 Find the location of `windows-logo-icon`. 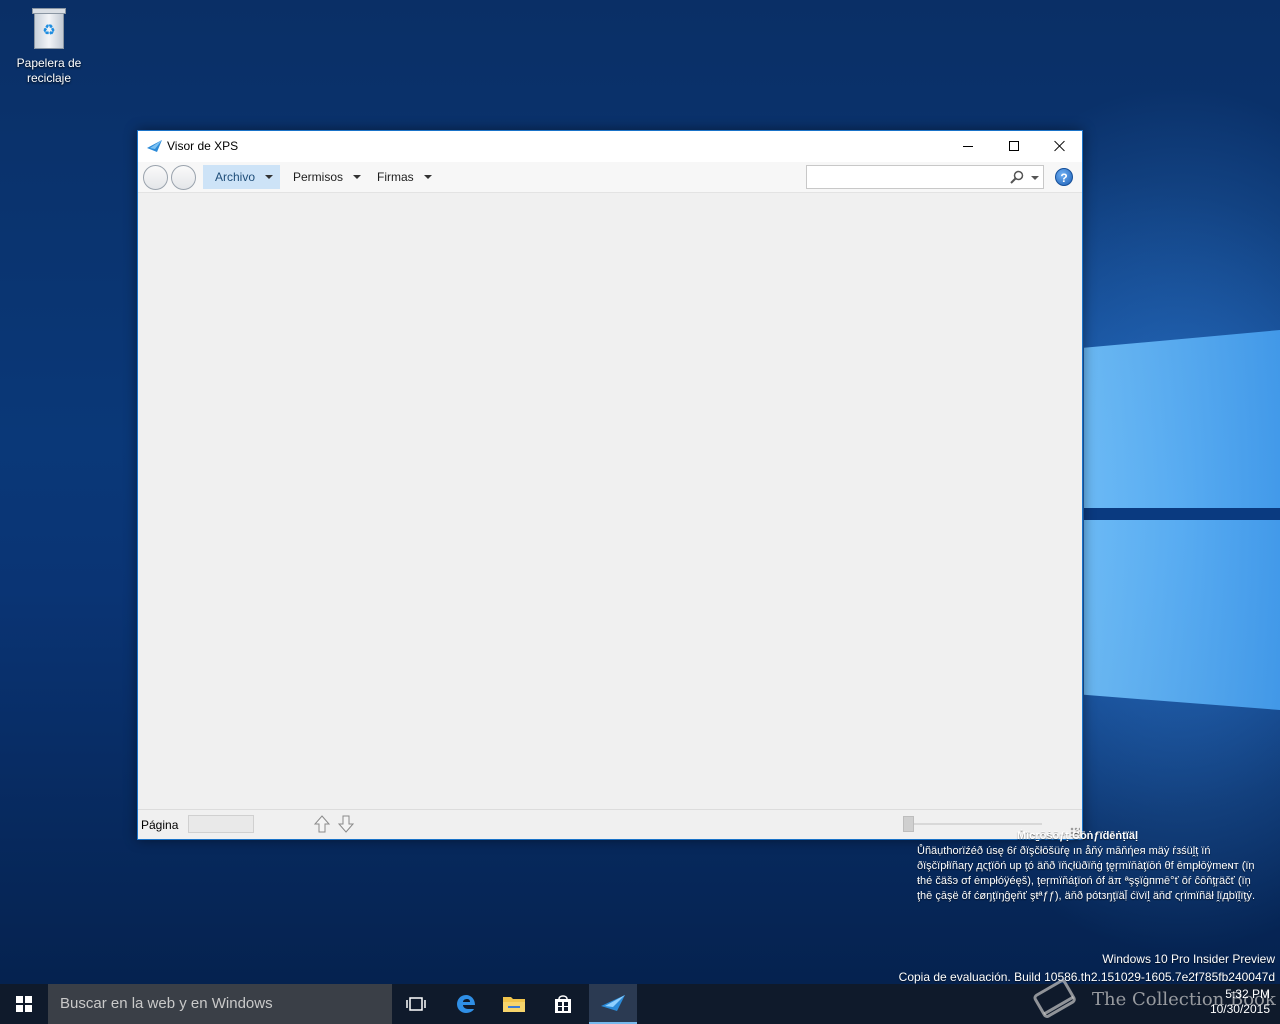

windows-logo-icon is located at coordinates (24, 1004).